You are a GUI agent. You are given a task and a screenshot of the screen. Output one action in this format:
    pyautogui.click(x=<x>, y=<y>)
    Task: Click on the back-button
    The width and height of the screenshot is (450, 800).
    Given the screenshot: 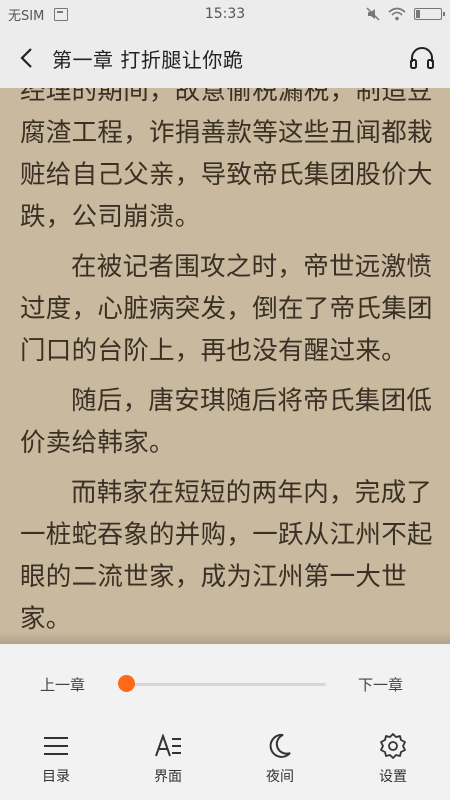 What is the action you would take?
    pyautogui.click(x=26, y=58)
    